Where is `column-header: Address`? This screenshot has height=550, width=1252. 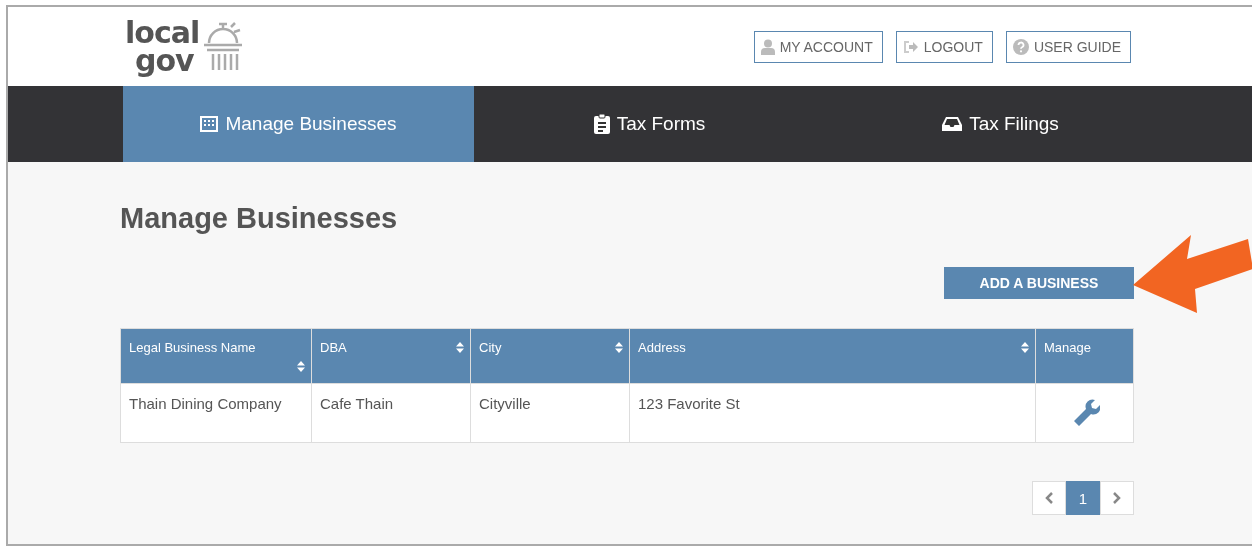 column-header: Address is located at coordinates (832, 356).